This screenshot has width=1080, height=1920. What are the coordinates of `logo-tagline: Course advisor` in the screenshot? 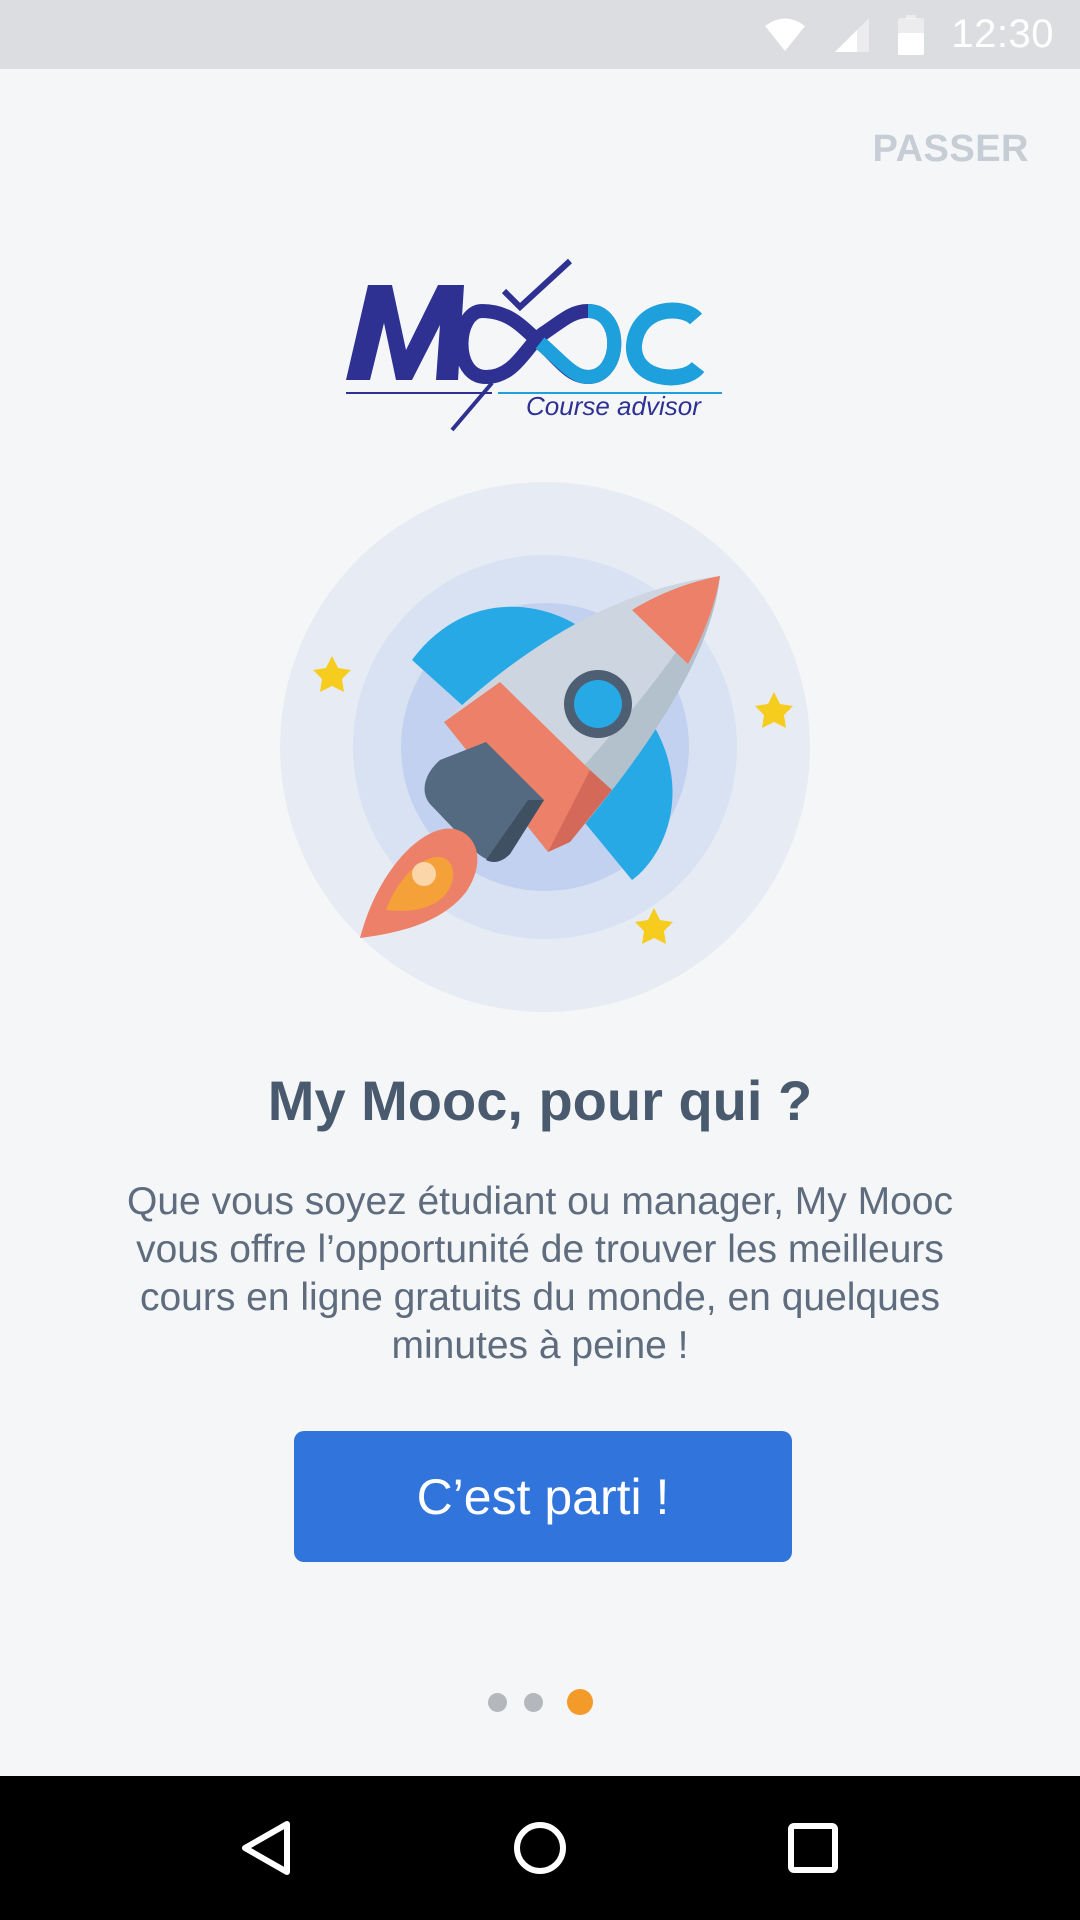 It's located at (613, 406).